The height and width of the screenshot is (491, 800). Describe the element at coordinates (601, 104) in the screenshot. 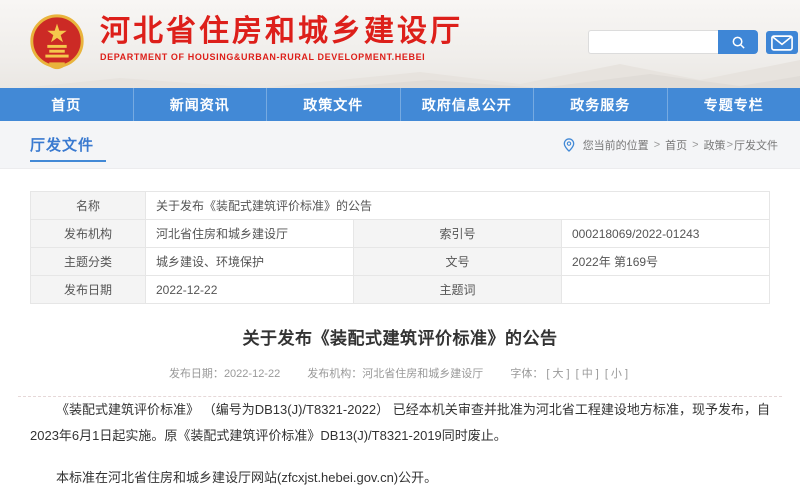

I see `nav-item-gov-services: 政务服务` at that location.